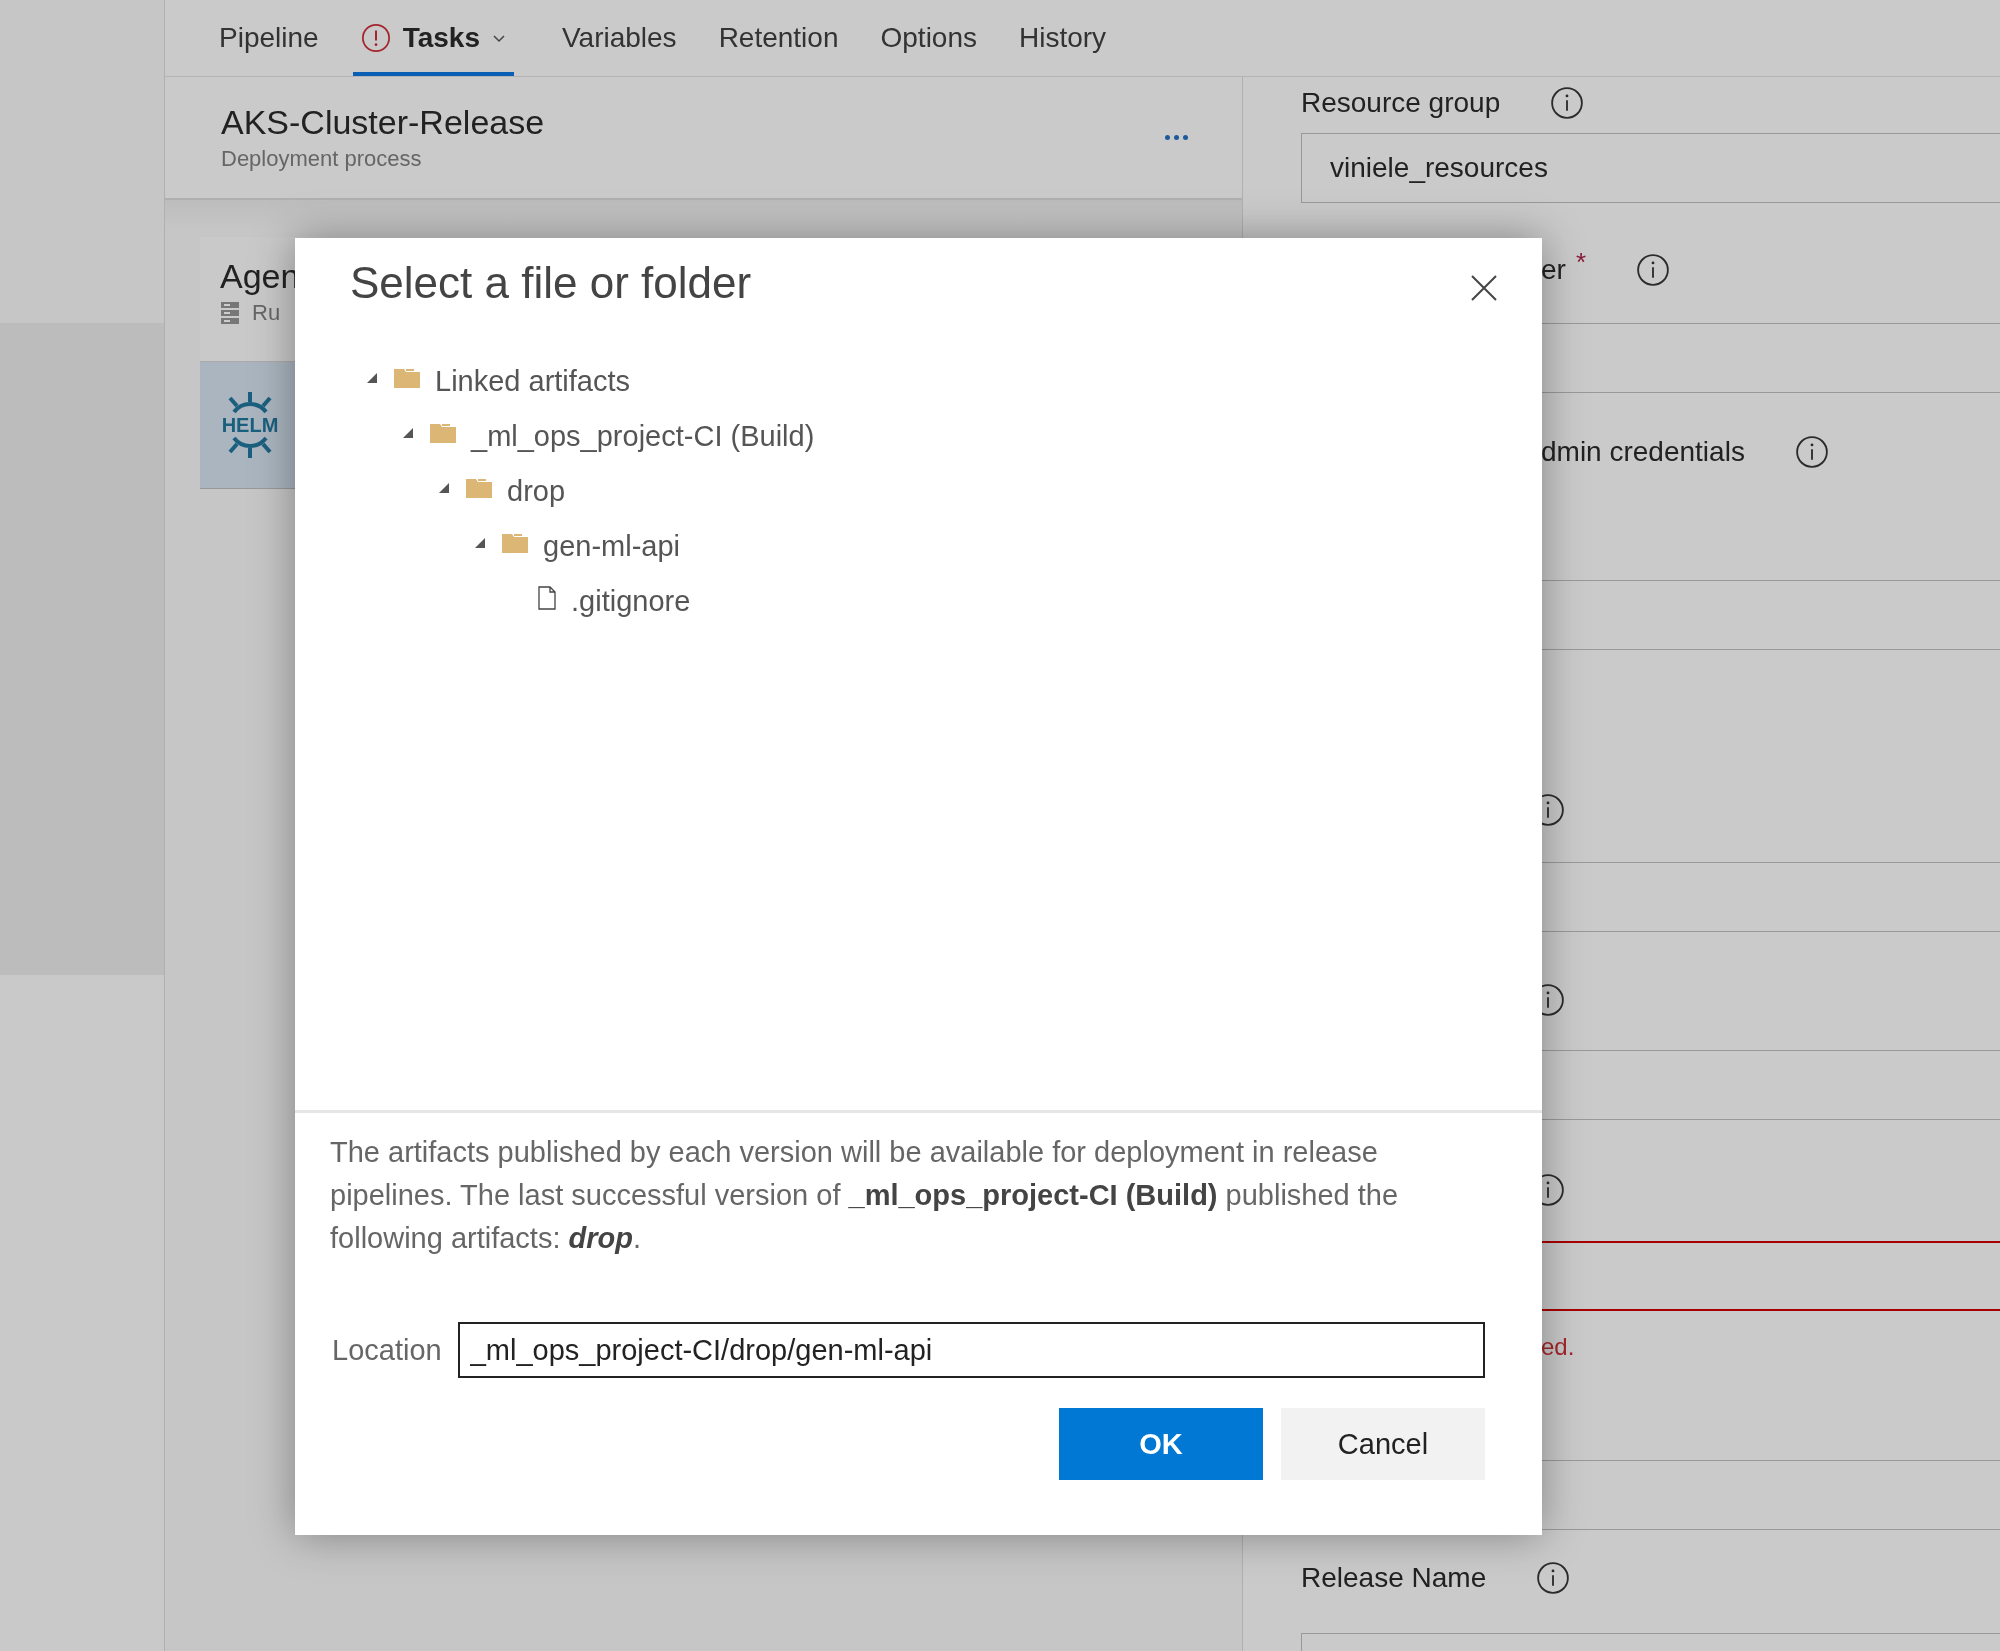  Describe the element at coordinates (383, 122) in the screenshot. I see `pipeline-title: AKS-Cluster-Release` at that location.